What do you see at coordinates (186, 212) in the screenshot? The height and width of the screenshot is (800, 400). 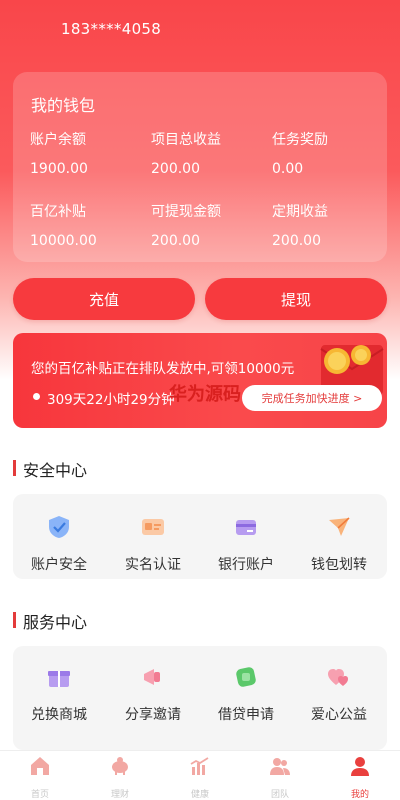 I see `stat-label: 可提现金额` at bounding box center [186, 212].